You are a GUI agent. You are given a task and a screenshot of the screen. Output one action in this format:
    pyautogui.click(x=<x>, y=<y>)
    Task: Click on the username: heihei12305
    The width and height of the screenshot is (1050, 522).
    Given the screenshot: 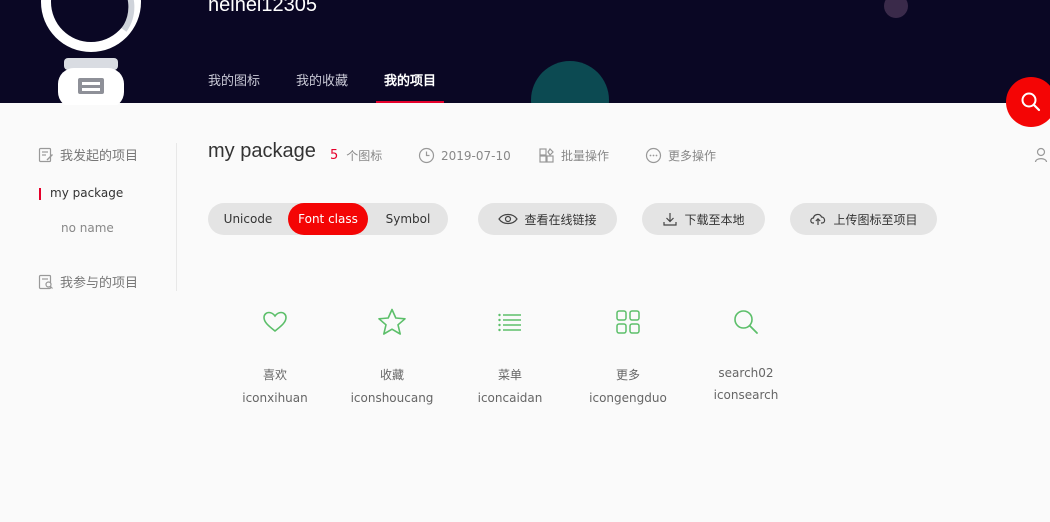 What is the action you would take?
    pyautogui.click(x=262, y=8)
    